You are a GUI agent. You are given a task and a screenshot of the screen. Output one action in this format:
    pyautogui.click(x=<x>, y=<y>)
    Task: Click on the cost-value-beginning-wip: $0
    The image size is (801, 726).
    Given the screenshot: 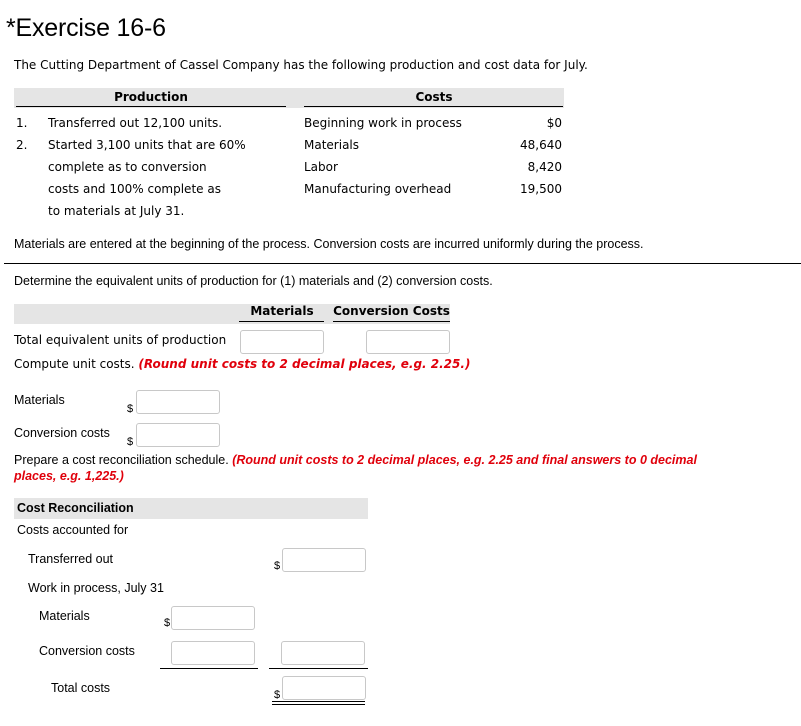 What is the action you would take?
    pyautogui.click(x=554, y=123)
    